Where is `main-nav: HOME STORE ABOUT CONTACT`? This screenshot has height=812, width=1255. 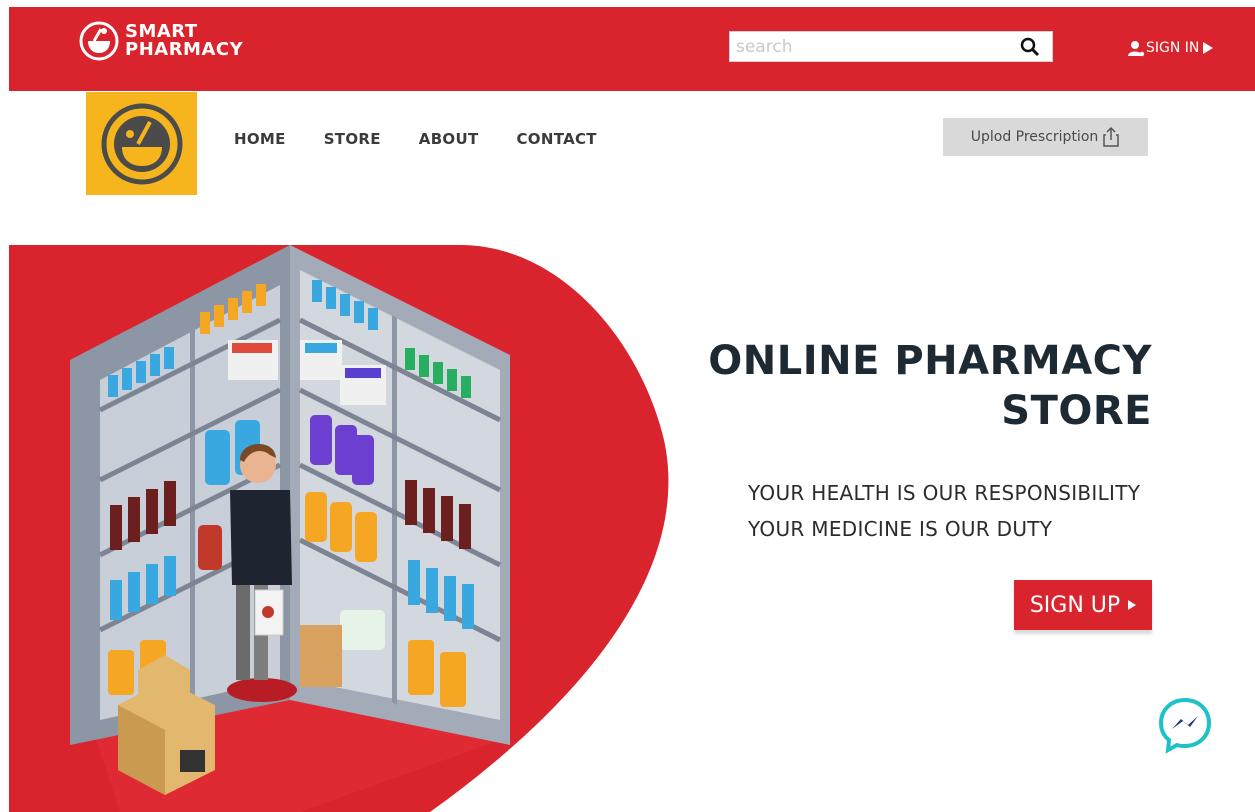 main-nav: HOME STORE ABOUT CONTACT is located at coordinates (434, 139).